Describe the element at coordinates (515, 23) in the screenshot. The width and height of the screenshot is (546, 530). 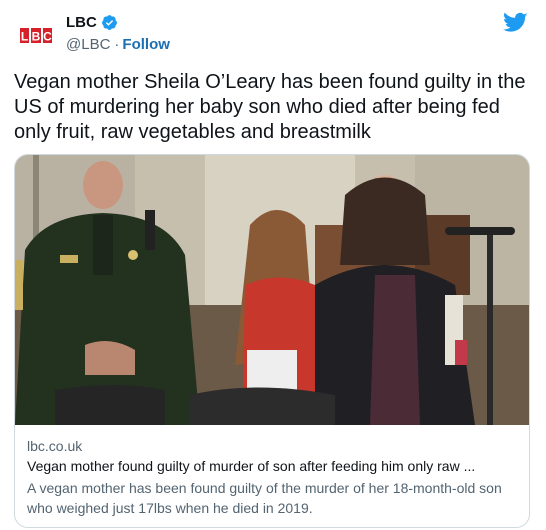
I see `twitter-bird-icon` at that location.